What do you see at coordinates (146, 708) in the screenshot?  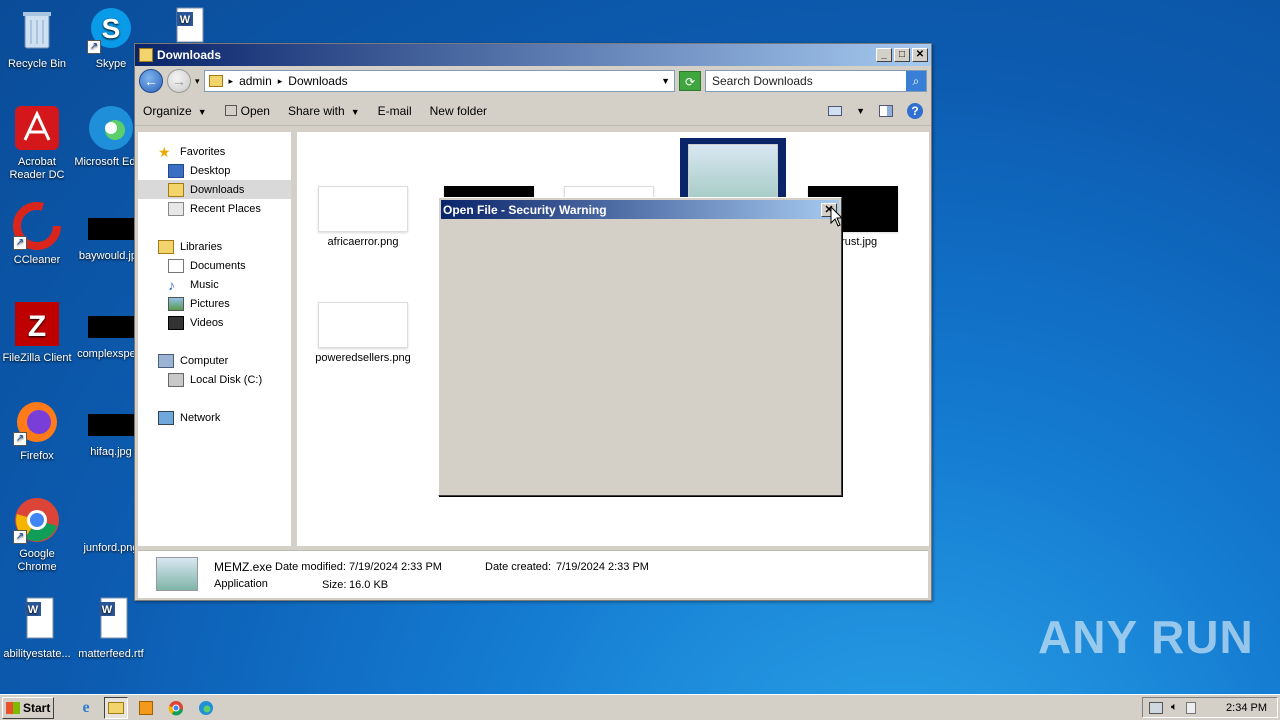 I see `taskbar-media-player-icon` at bounding box center [146, 708].